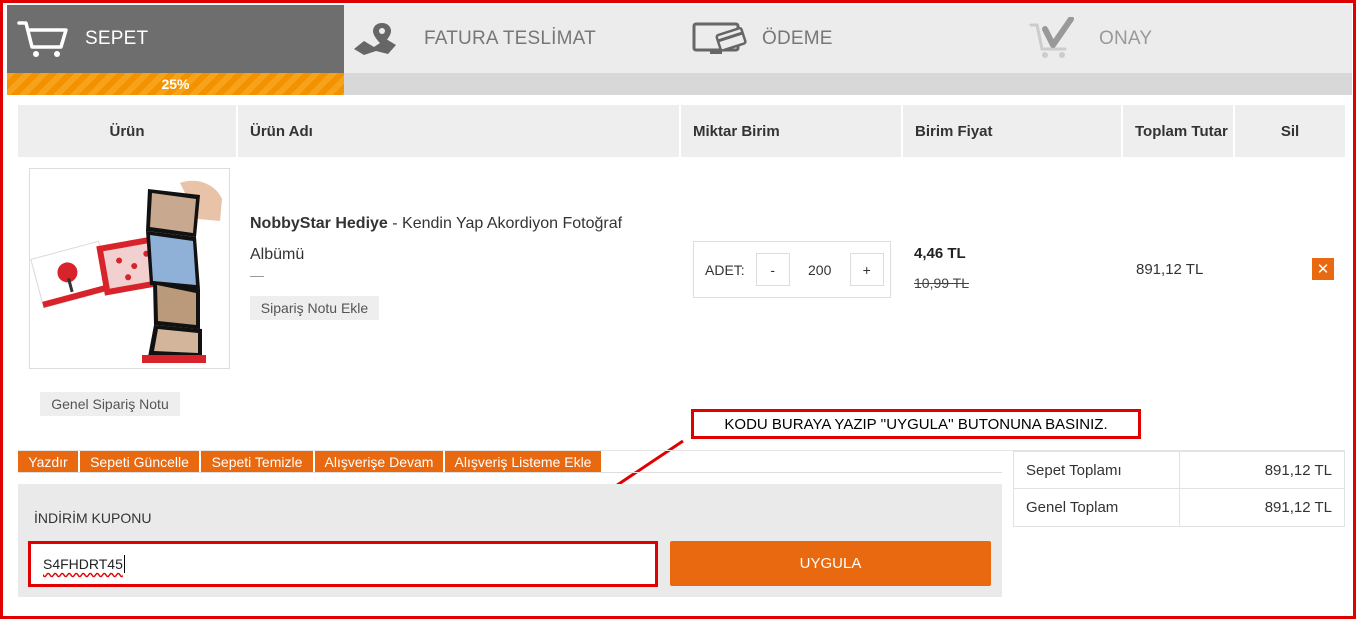 The image size is (1356, 619). I want to click on increase-quantity-button: +, so click(866, 269).